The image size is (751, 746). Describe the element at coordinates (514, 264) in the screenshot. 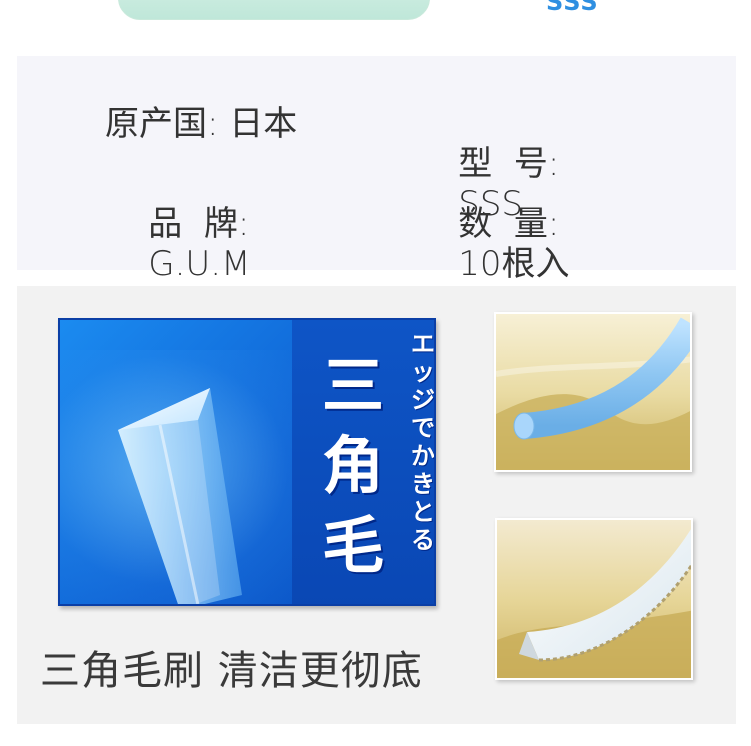

I see `spec-quantity-value: 10根入` at that location.